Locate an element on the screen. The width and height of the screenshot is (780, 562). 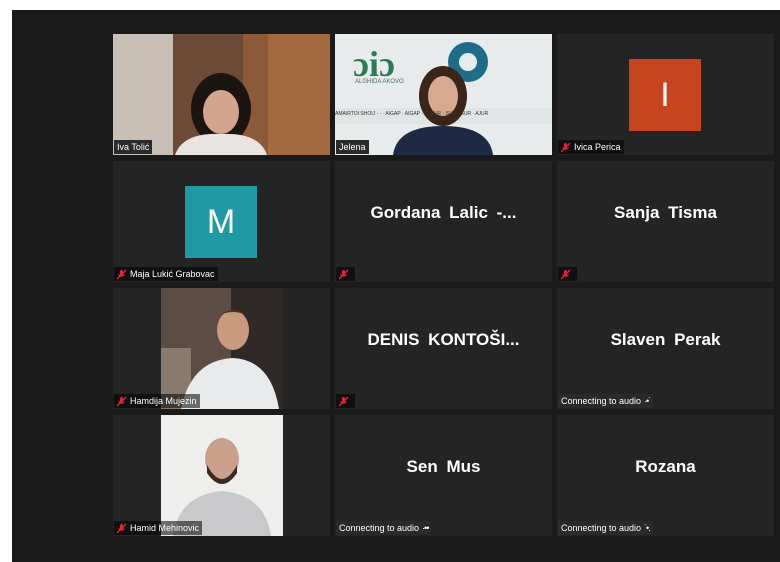
participant-display-name: Slaven Perak is located at coordinates (665, 339).